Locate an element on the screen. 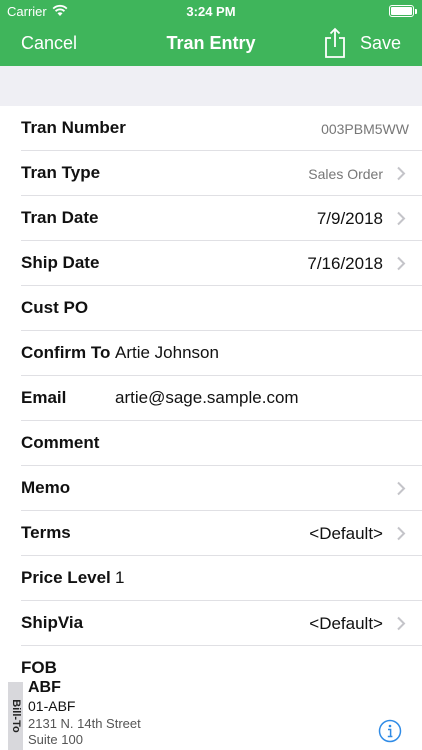 The height and width of the screenshot is (750, 422). field-row-comment: Comment is located at coordinates (211, 443).